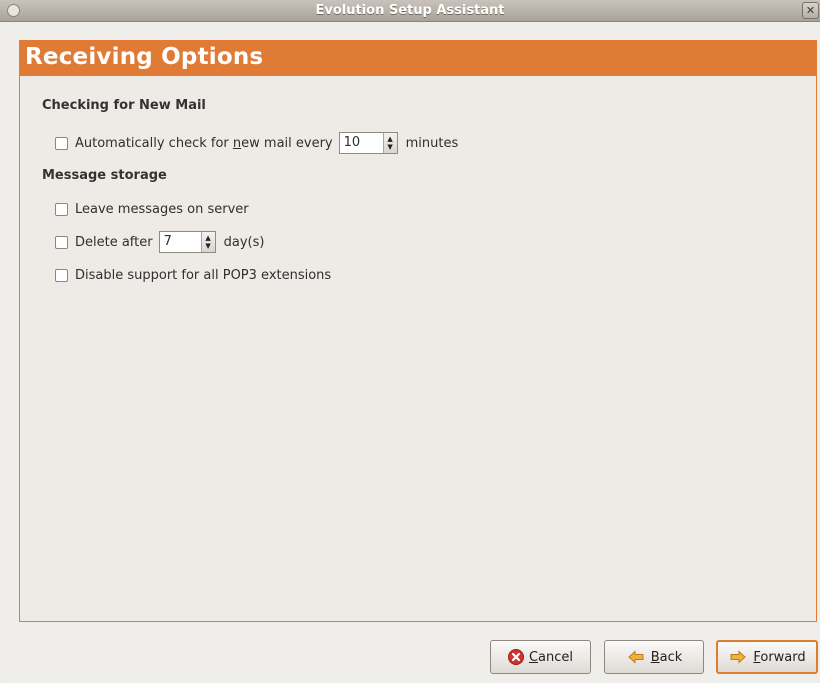  Describe the element at coordinates (144, 57) in the screenshot. I see `page-title: Receiving Options` at that location.